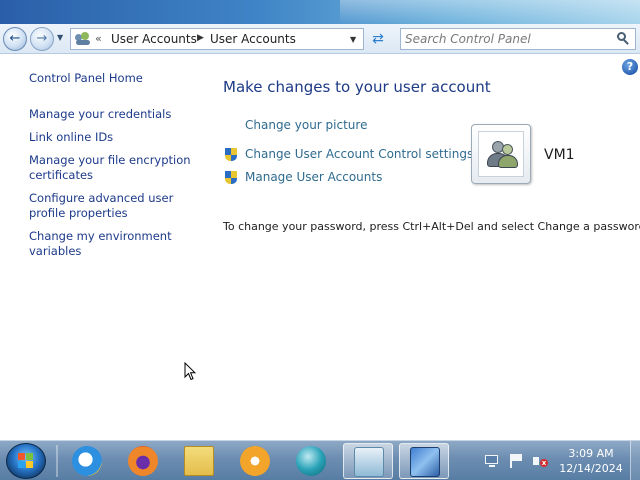 This screenshot has width=640, height=480. I want to click on show-desktop-button, so click(635, 460).